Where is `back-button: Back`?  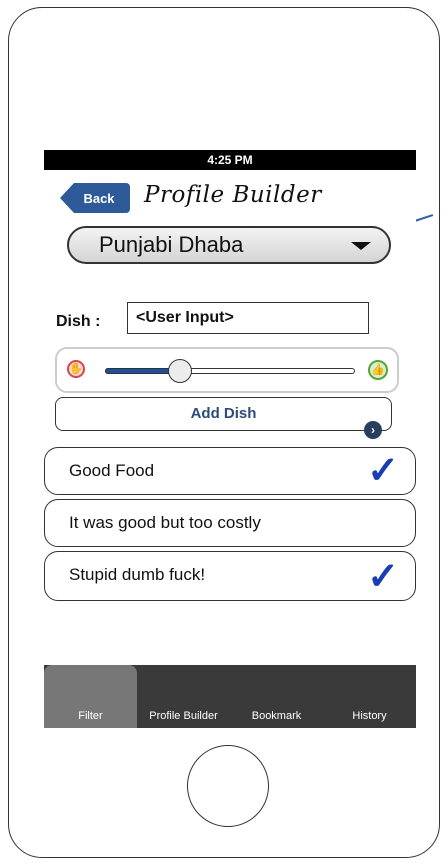 back-button: Back is located at coordinates (95, 198).